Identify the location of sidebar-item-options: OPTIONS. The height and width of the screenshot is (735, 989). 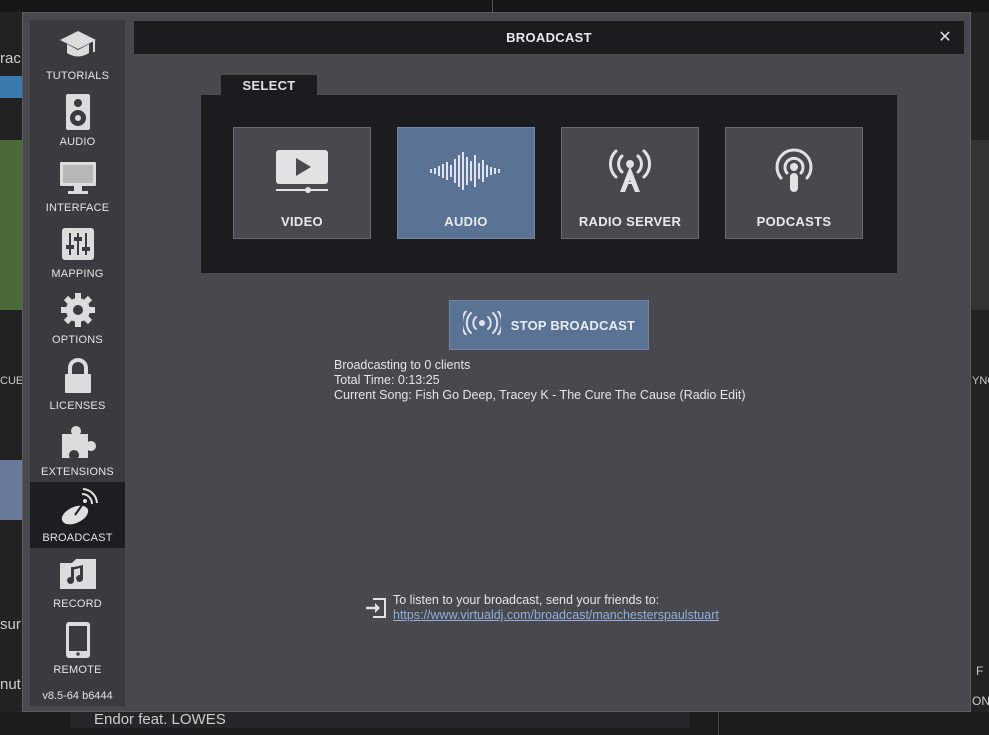
(77, 317).